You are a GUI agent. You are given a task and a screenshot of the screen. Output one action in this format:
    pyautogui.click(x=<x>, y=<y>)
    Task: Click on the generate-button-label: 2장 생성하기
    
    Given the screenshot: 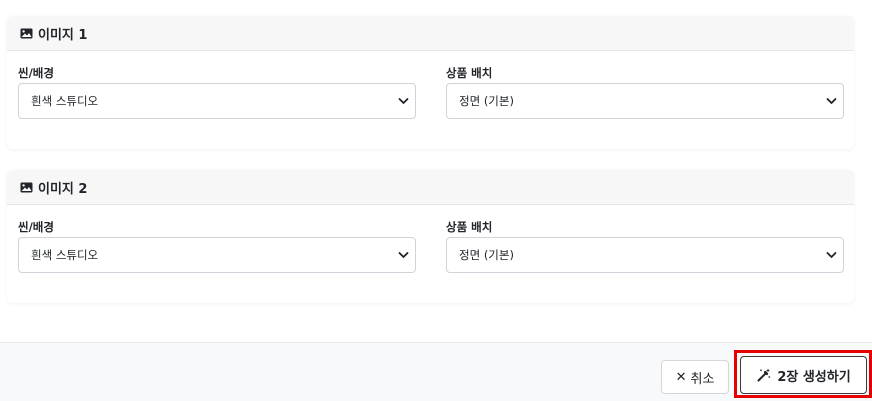 What is the action you would take?
    pyautogui.click(x=814, y=377)
    